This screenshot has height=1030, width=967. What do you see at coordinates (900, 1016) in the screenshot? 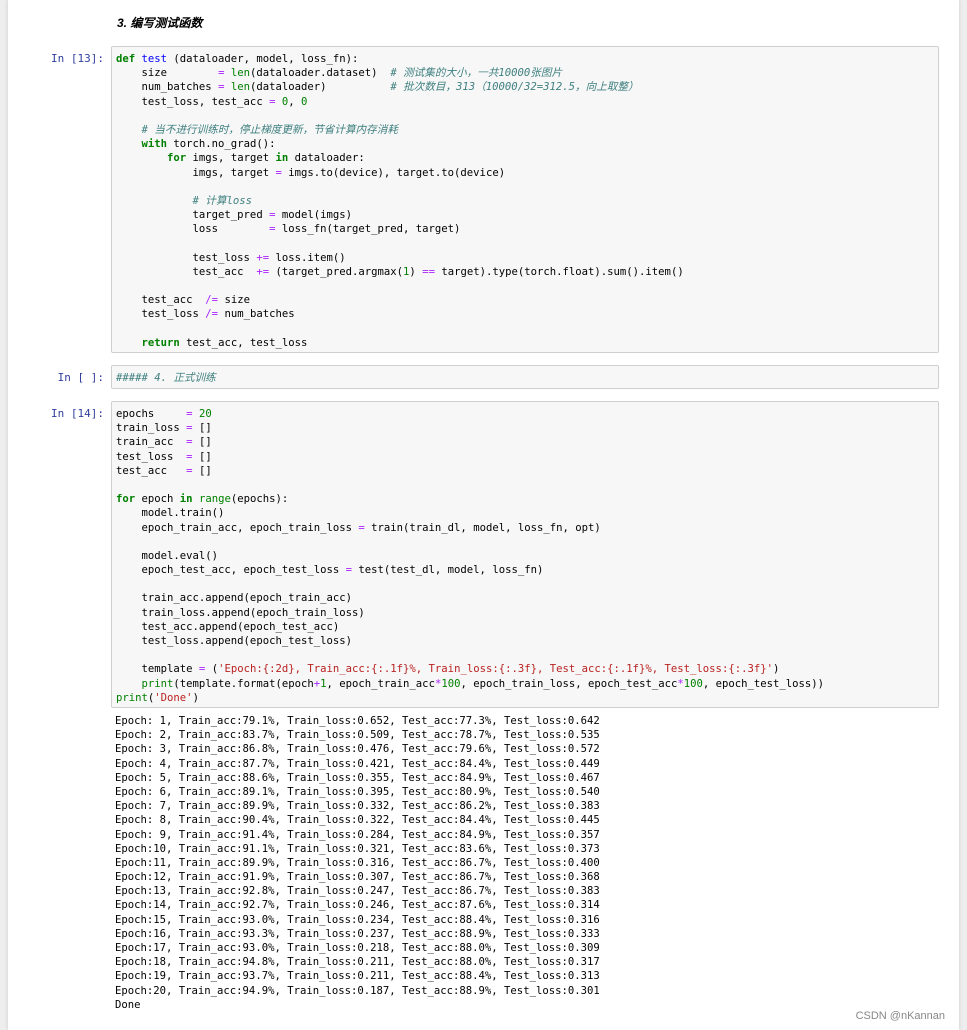
I see `watermark: CSDN @nKannan` at bounding box center [900, 1016].